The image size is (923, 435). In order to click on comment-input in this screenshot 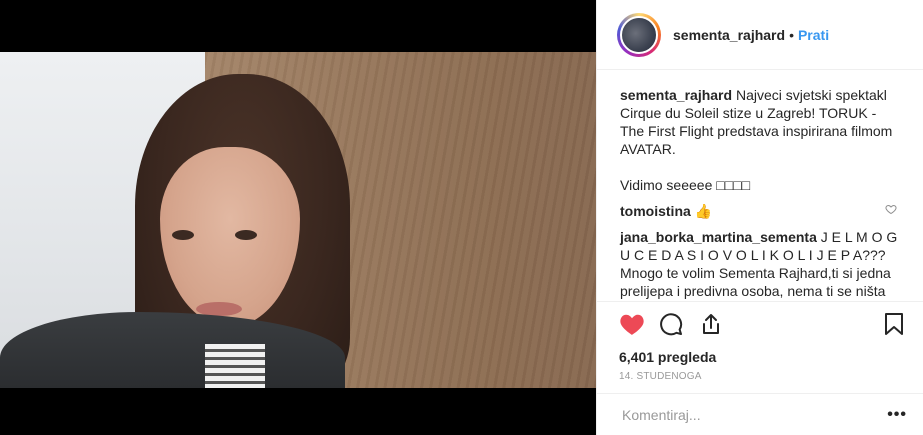, I will do `click(754, 414)`.